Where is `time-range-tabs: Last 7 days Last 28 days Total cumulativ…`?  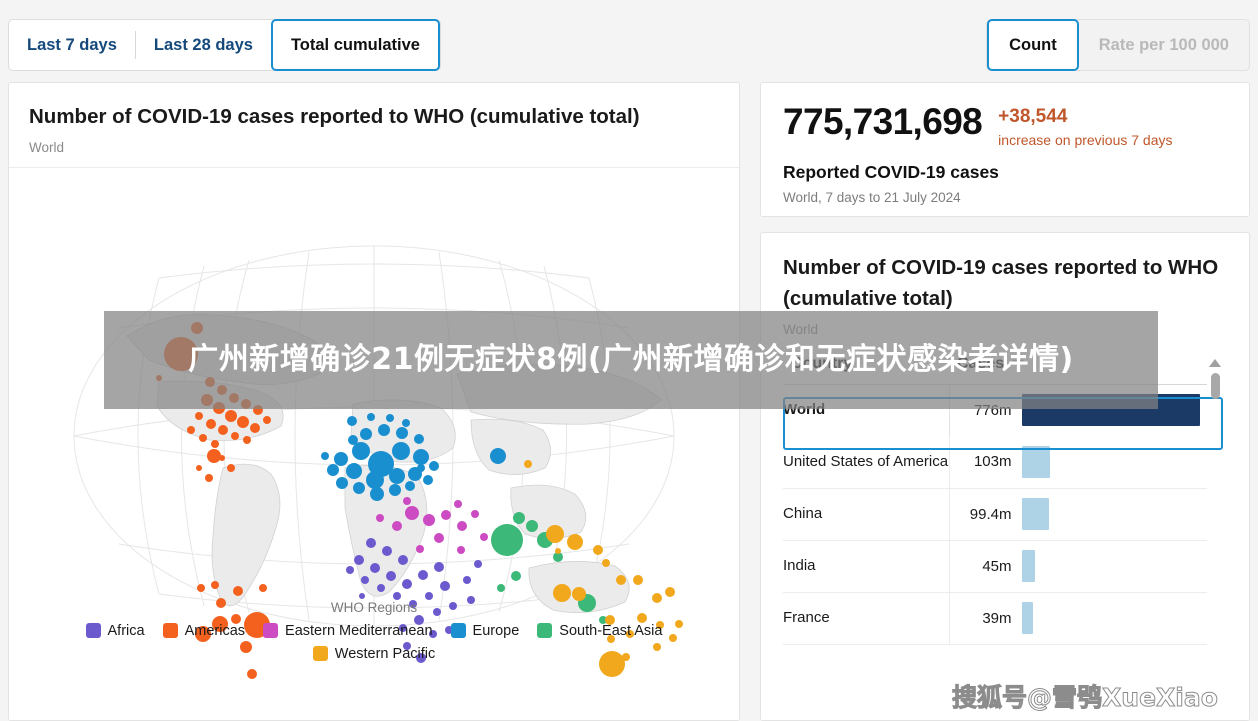 time-range-tabs: Last 7 days Last 28 days Total cumulativ… is located at coordinates (224, 45).